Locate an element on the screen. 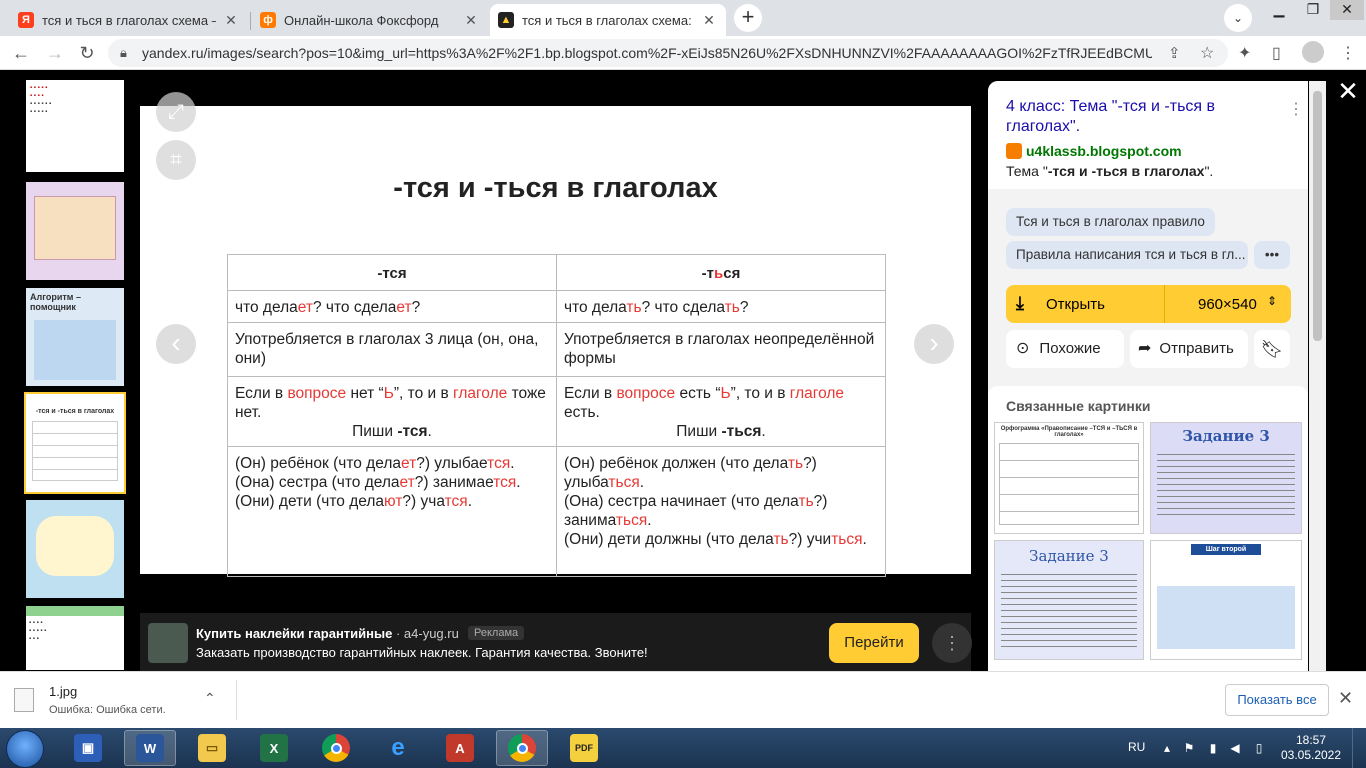 The width and height of the screenshot is (1366, 768). thumbnail-3: Алгоритм – помощник is located at coordinates (75, 337).